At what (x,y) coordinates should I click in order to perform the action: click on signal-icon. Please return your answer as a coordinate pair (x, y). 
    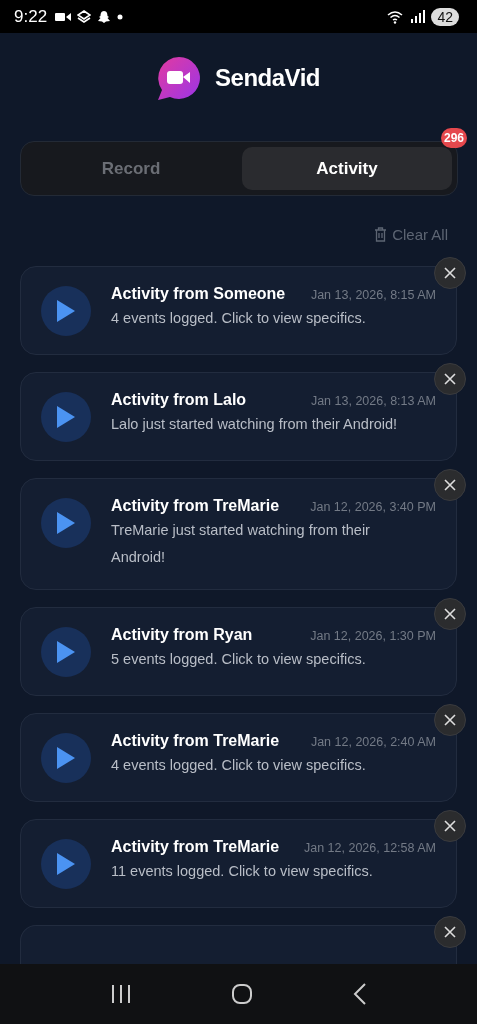
    Looking at the image, I should click on (418, 16).